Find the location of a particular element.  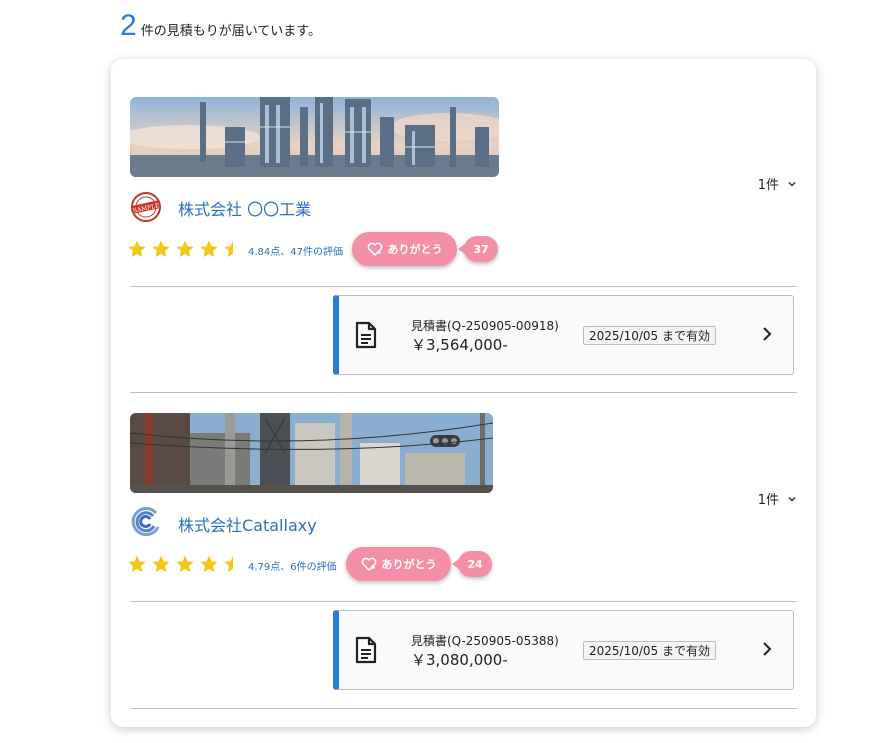

thanks-count-badge: 37 is located at coordinates (478, 249).